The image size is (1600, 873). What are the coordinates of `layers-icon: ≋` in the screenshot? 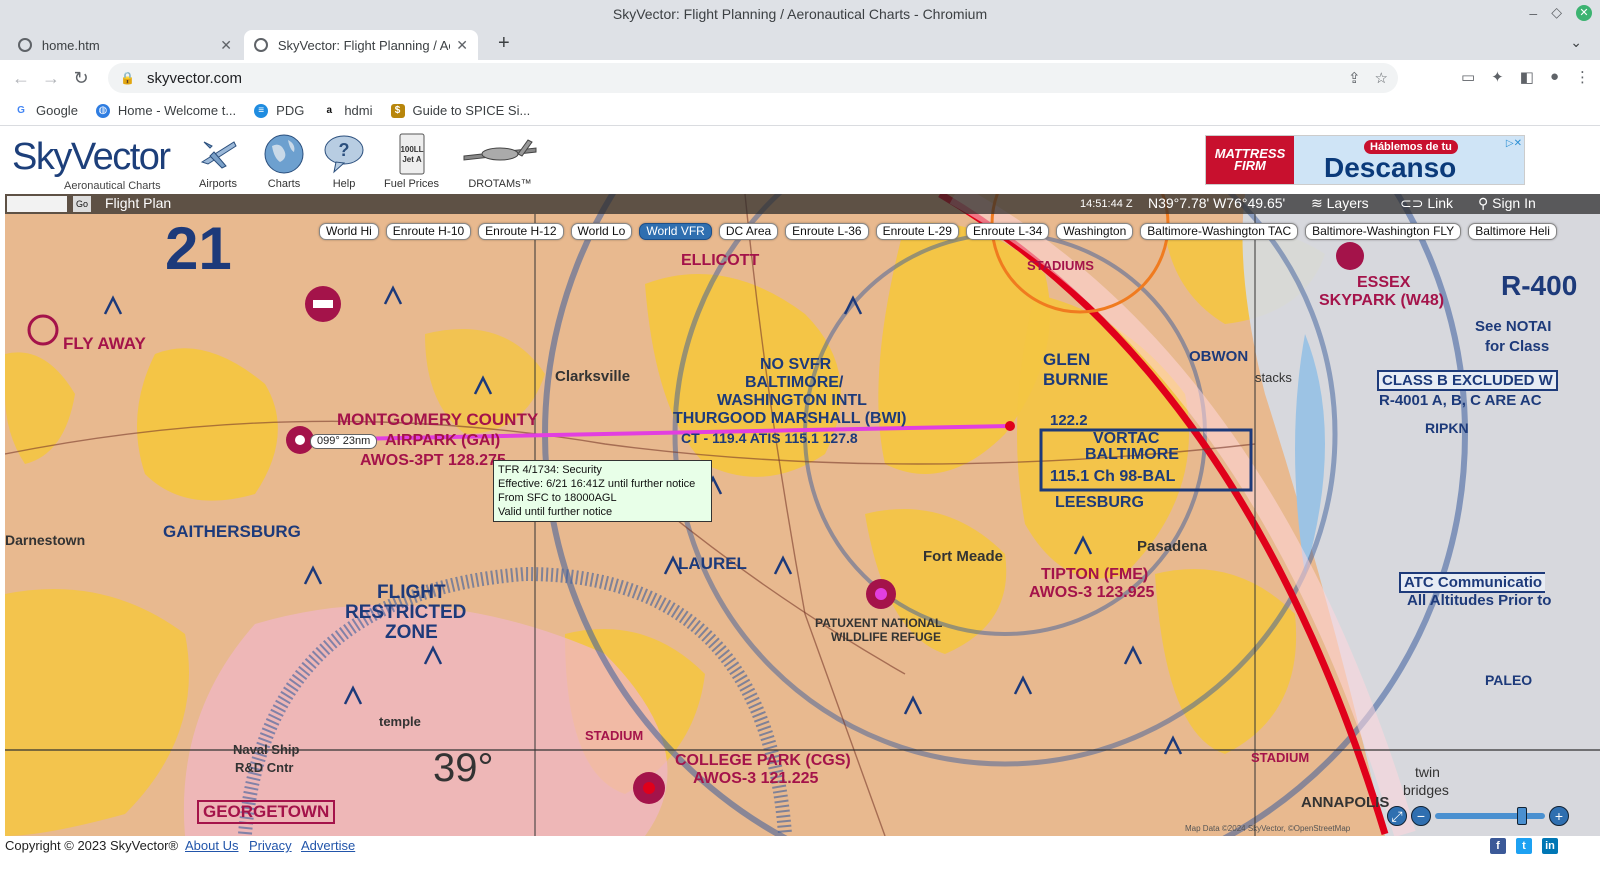 It's located at (1319, 203).